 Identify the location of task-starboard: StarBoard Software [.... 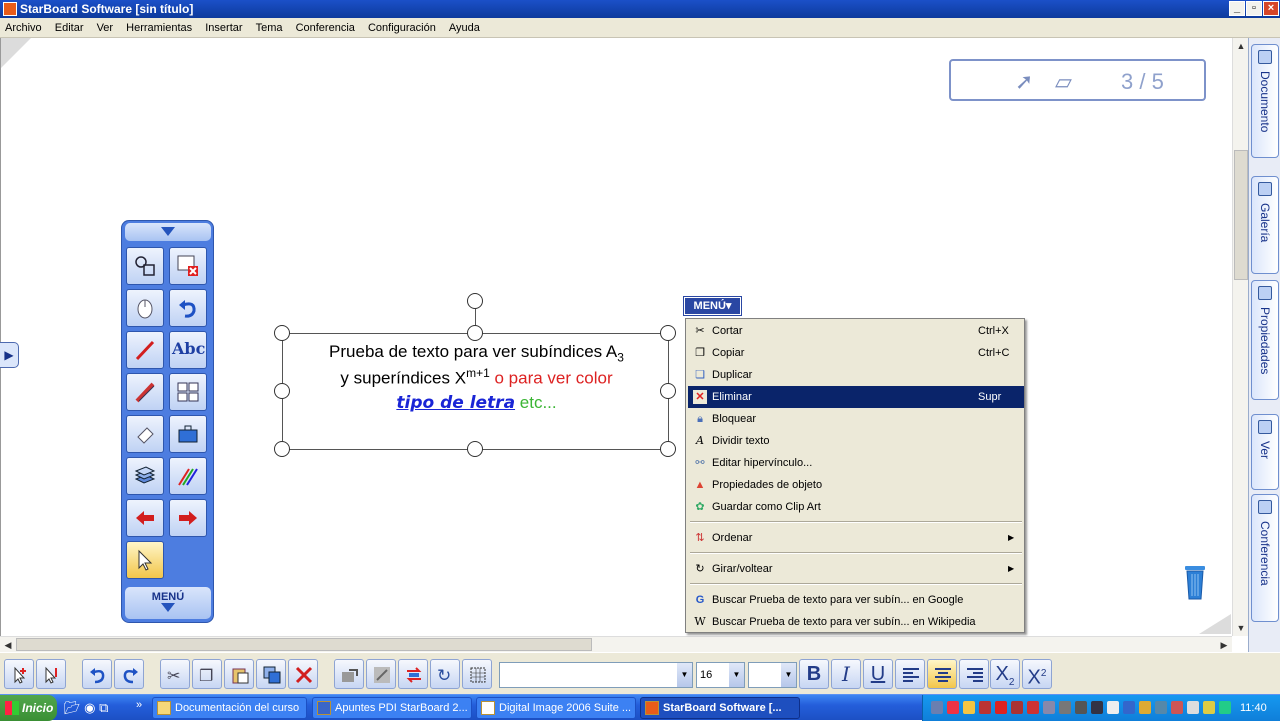
(720, 708).